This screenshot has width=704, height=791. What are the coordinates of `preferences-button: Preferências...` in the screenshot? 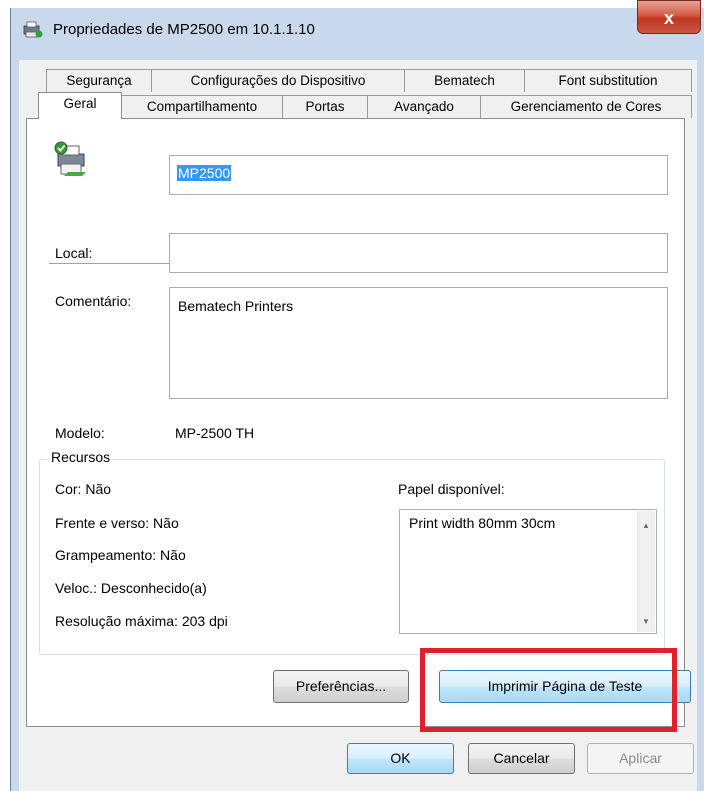 It's located at (341, 686).